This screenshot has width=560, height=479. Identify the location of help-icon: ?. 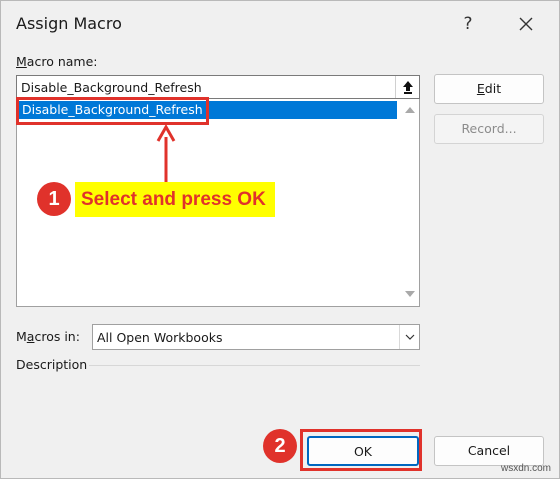
(468, 24).